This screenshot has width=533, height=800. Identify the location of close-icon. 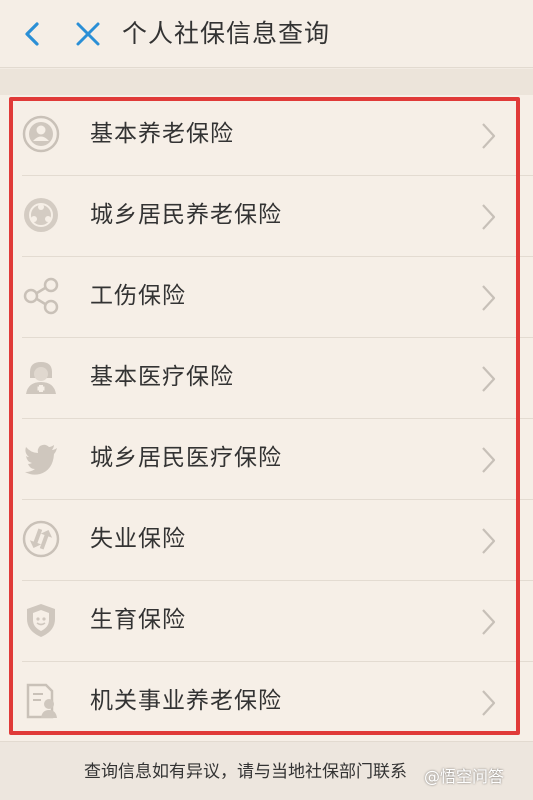
(88, 34).